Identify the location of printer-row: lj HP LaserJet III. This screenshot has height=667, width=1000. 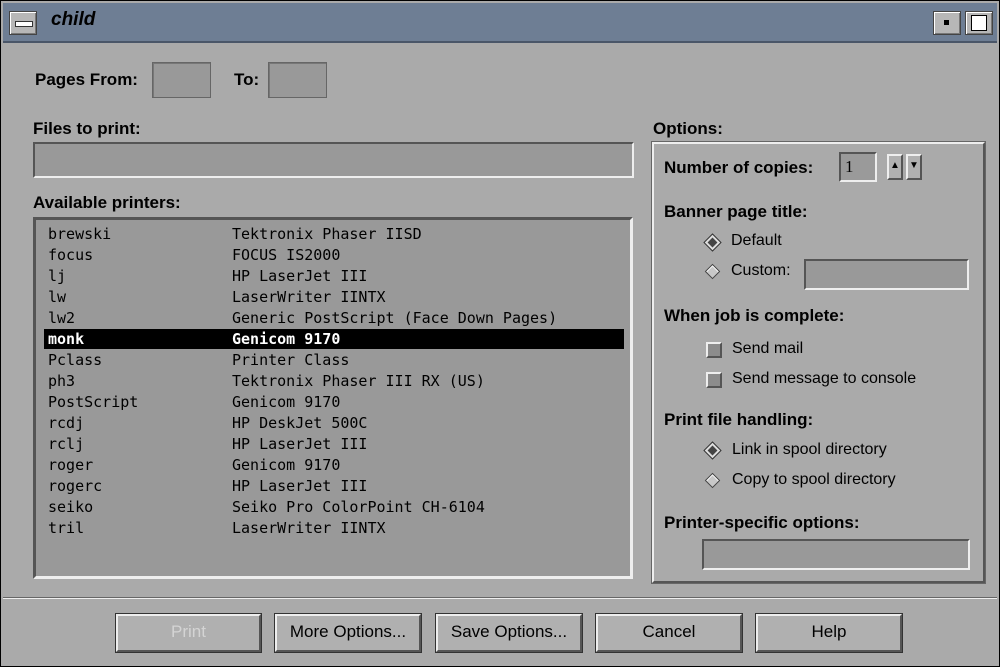
(334, 276).